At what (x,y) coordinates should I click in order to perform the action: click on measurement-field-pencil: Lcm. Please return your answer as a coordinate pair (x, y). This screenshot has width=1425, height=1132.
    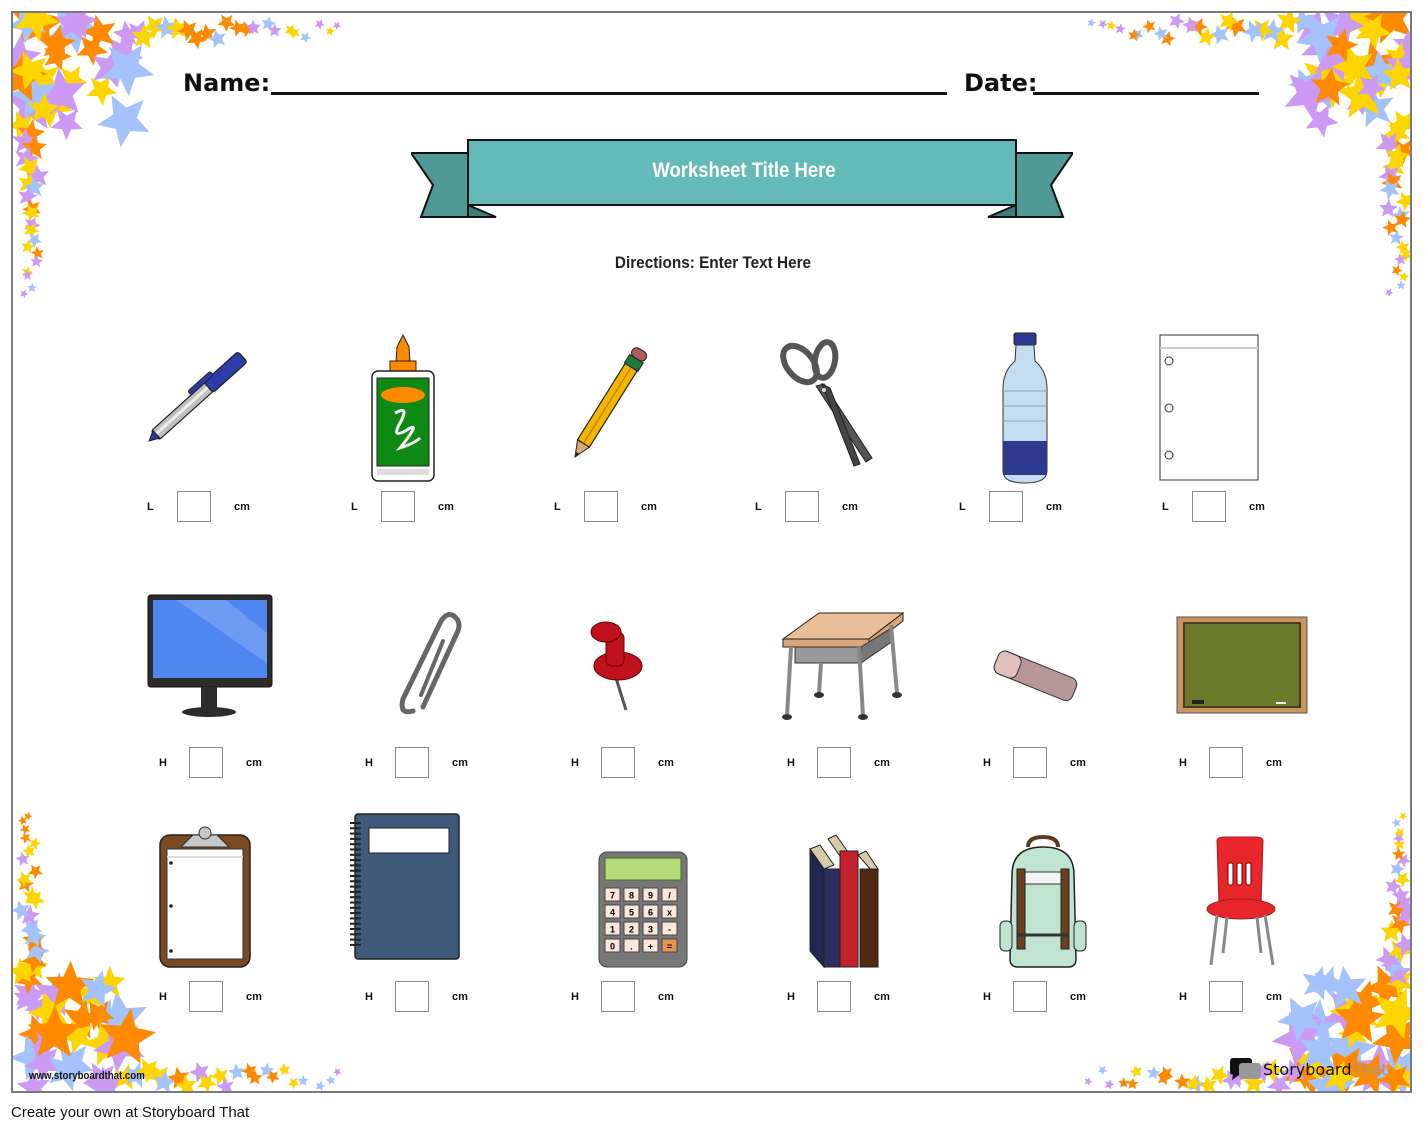
    Looking at the image, I should click on (605, 506).